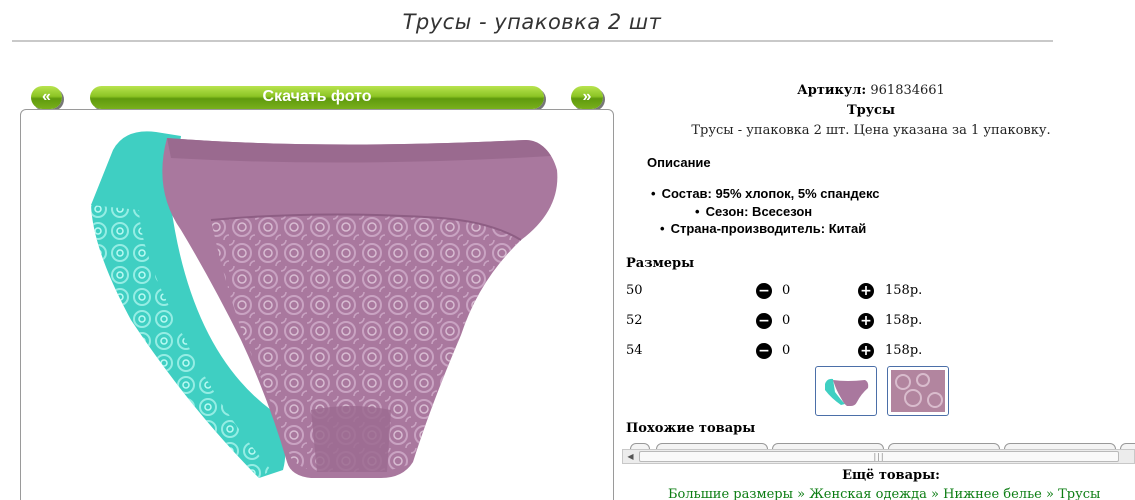 The width and height of the screenshot is (1135, 500). Describe the element at coordinates (730, 493) in the screenshot. I see `breadcrumb-link: Большие размеры` at that location.